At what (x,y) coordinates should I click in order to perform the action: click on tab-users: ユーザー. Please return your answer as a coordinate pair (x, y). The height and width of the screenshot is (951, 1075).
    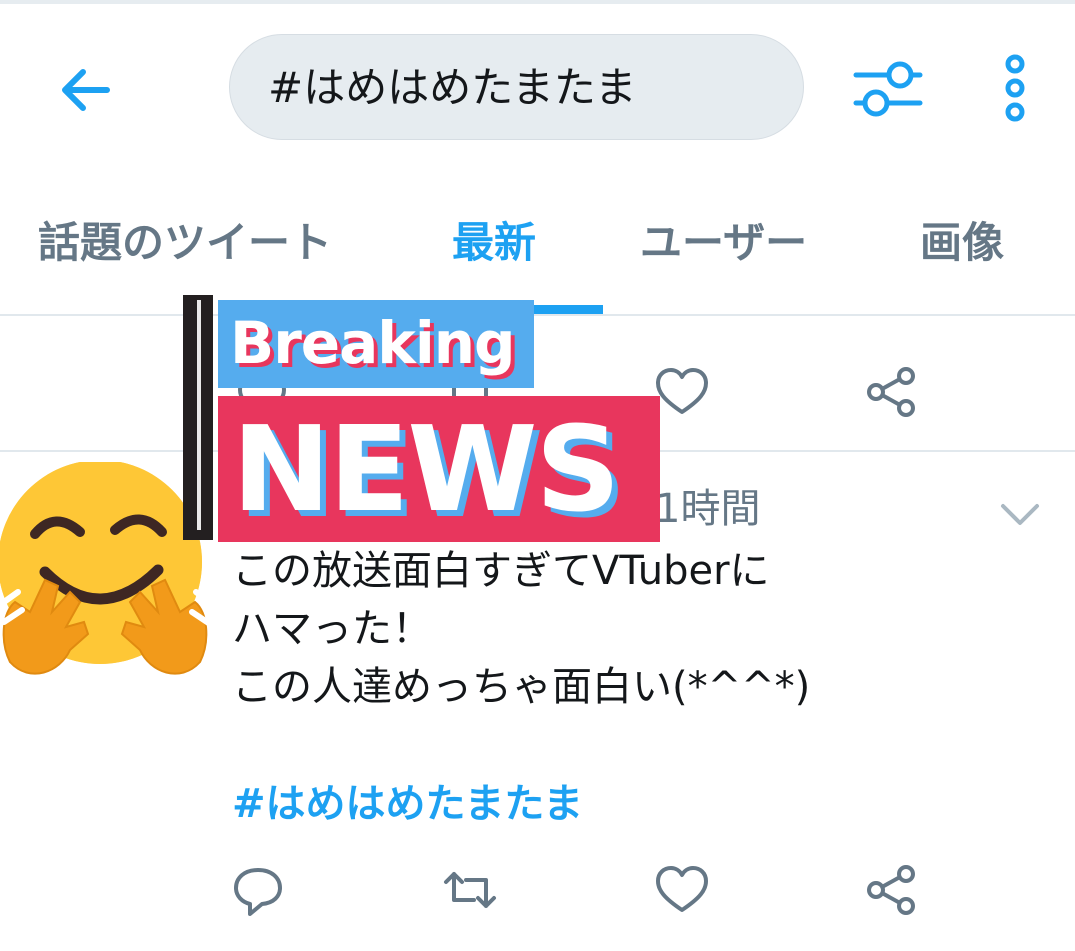
    Looking at the image, I should click on (723, 243).